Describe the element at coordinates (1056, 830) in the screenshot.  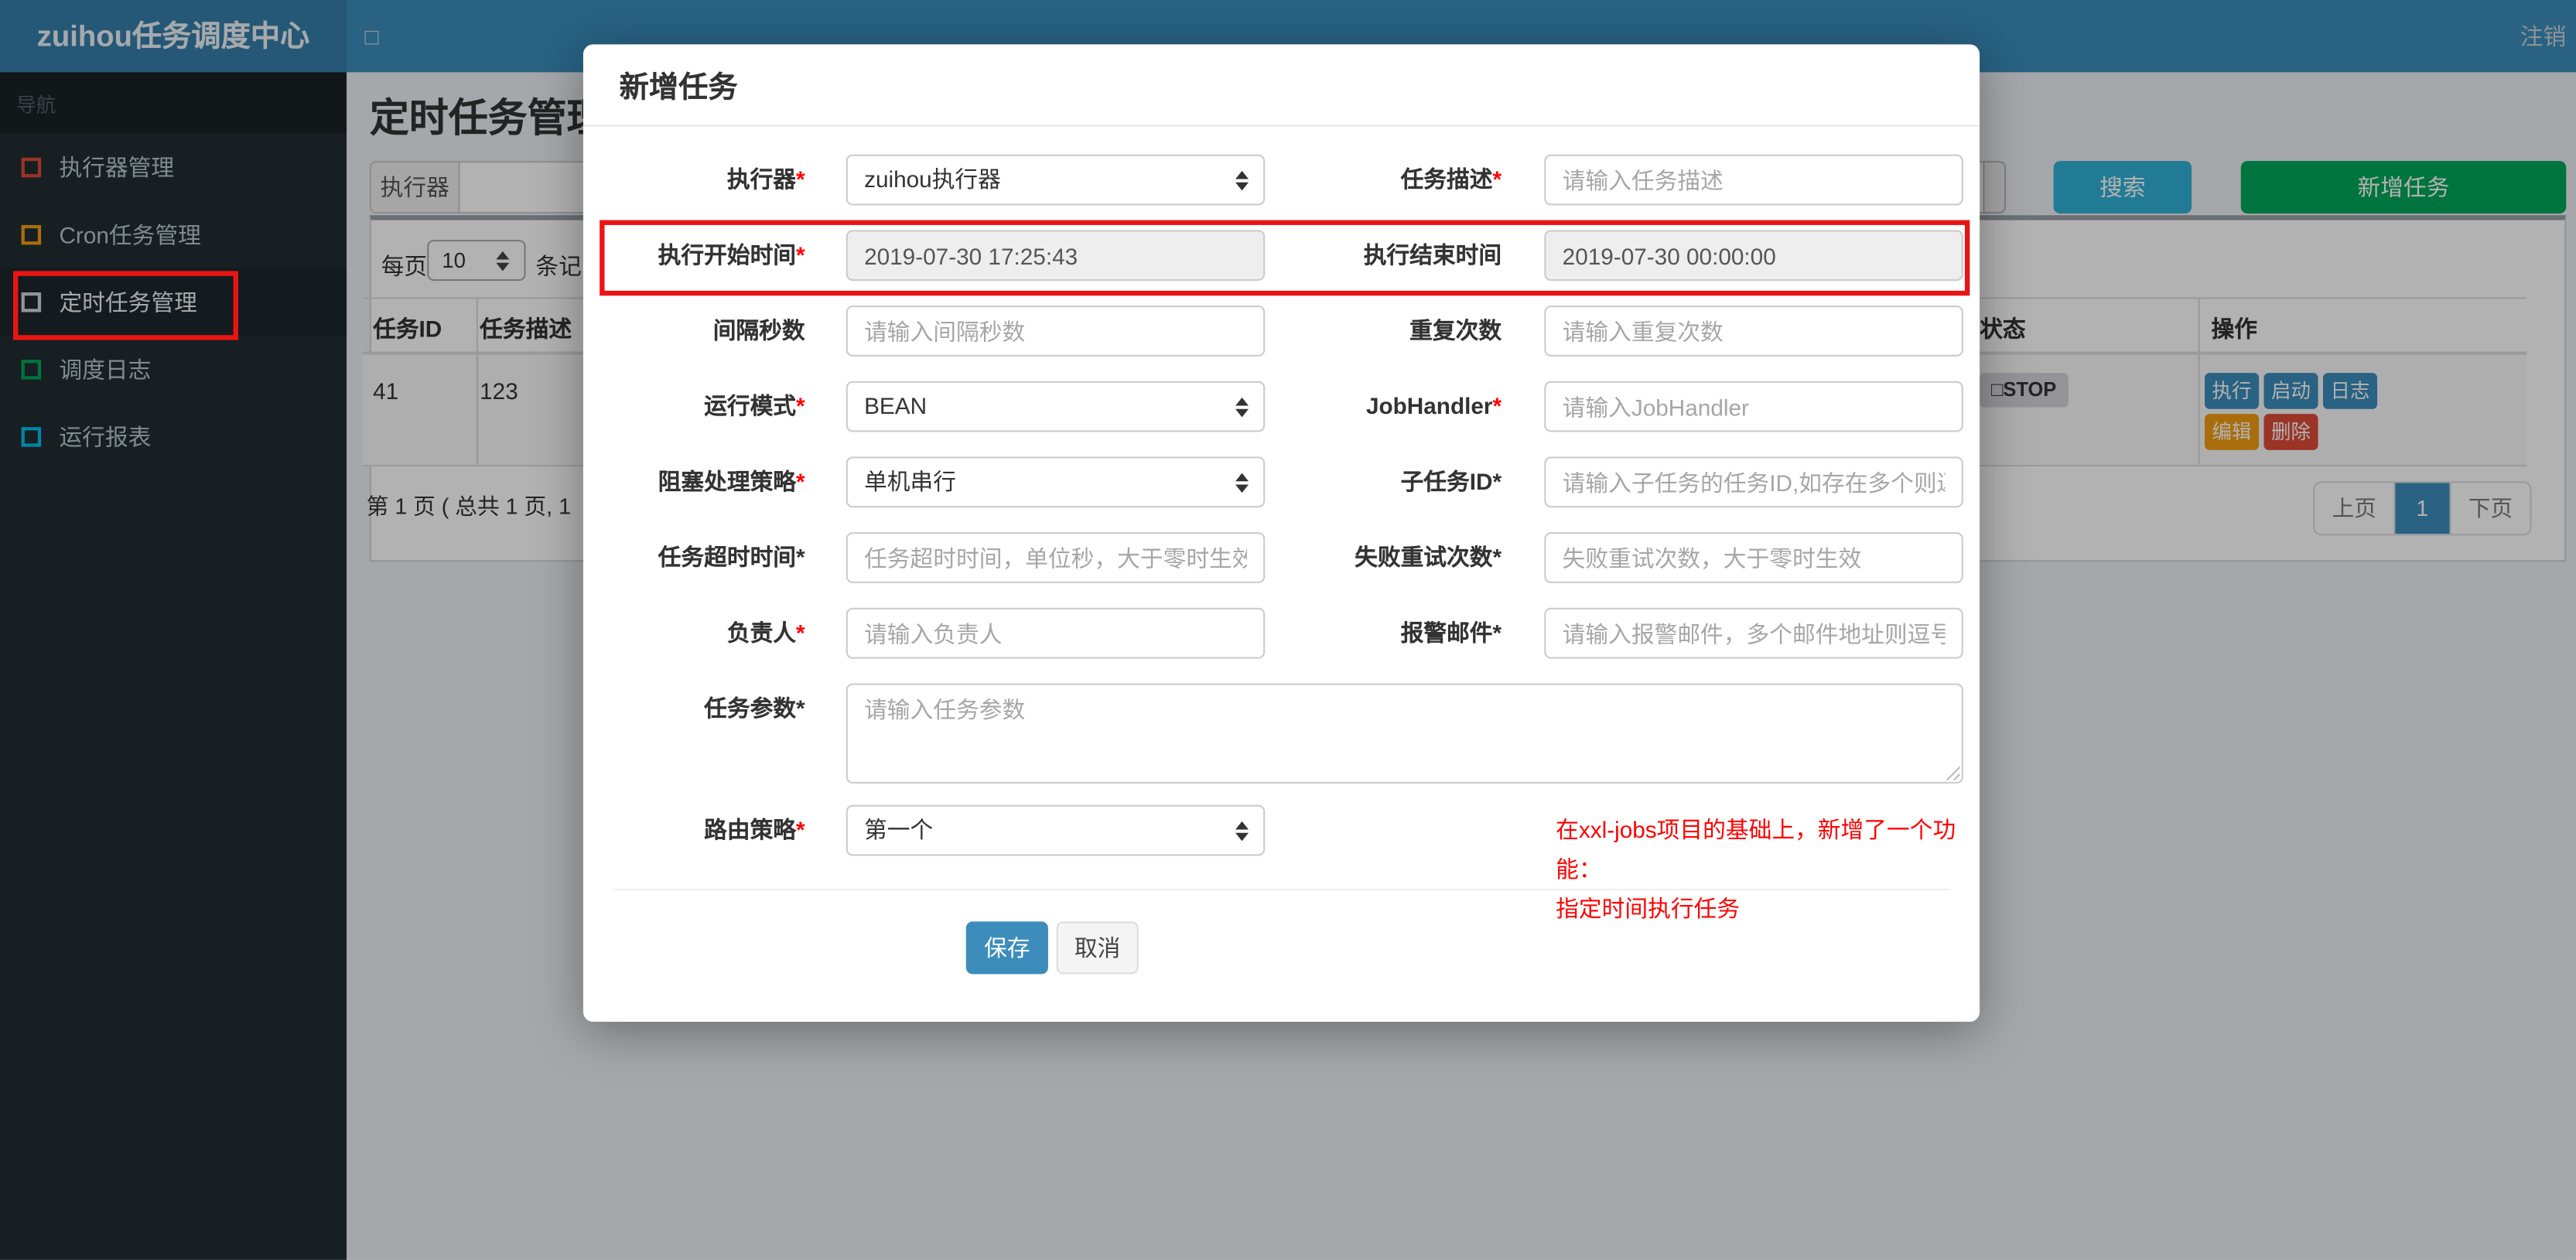
I see `route-strategy-select: 第一个` at that location.